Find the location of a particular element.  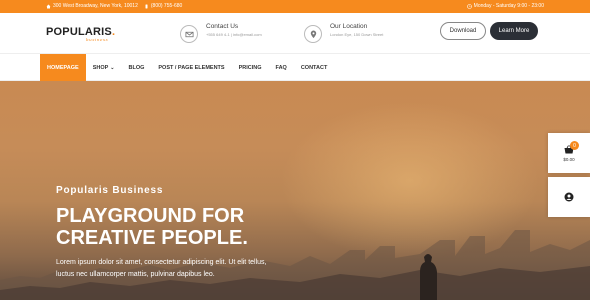

cart-count-badge: 0 is located at coordinates (574, 145).